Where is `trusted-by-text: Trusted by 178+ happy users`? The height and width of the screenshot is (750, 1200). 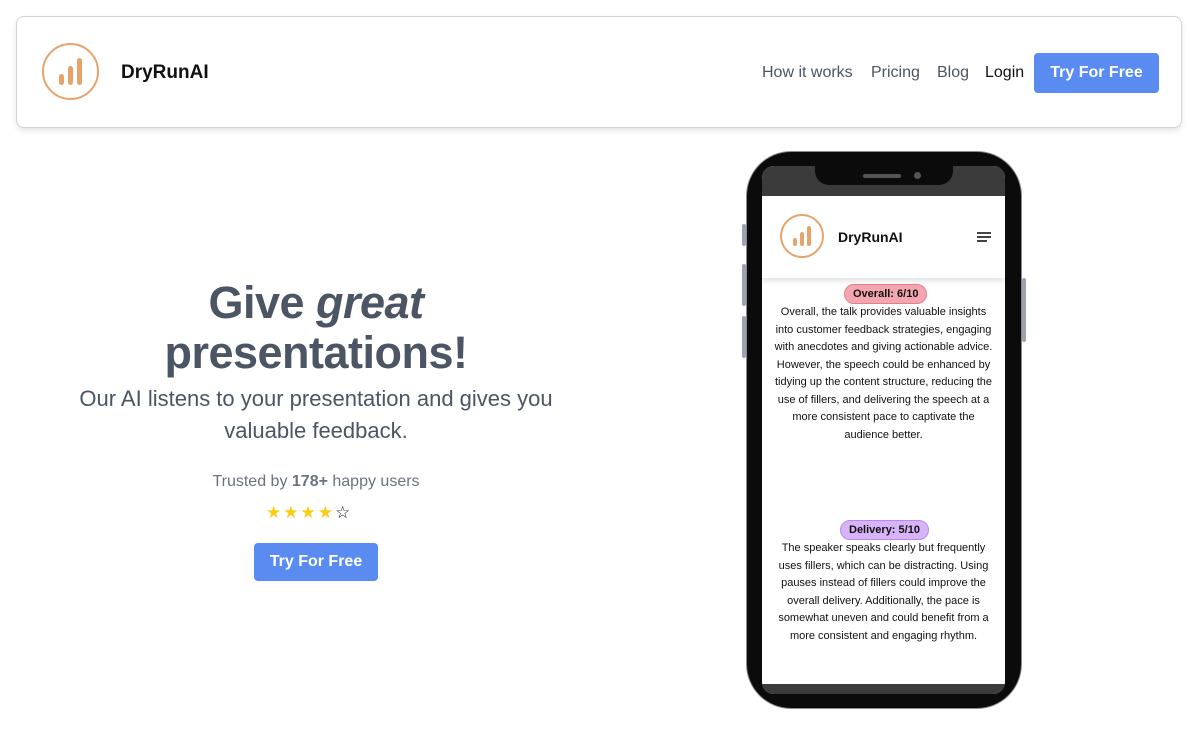
trusted-by-text: Trusted by 178+ happy users is located at coordinates (316, 482).